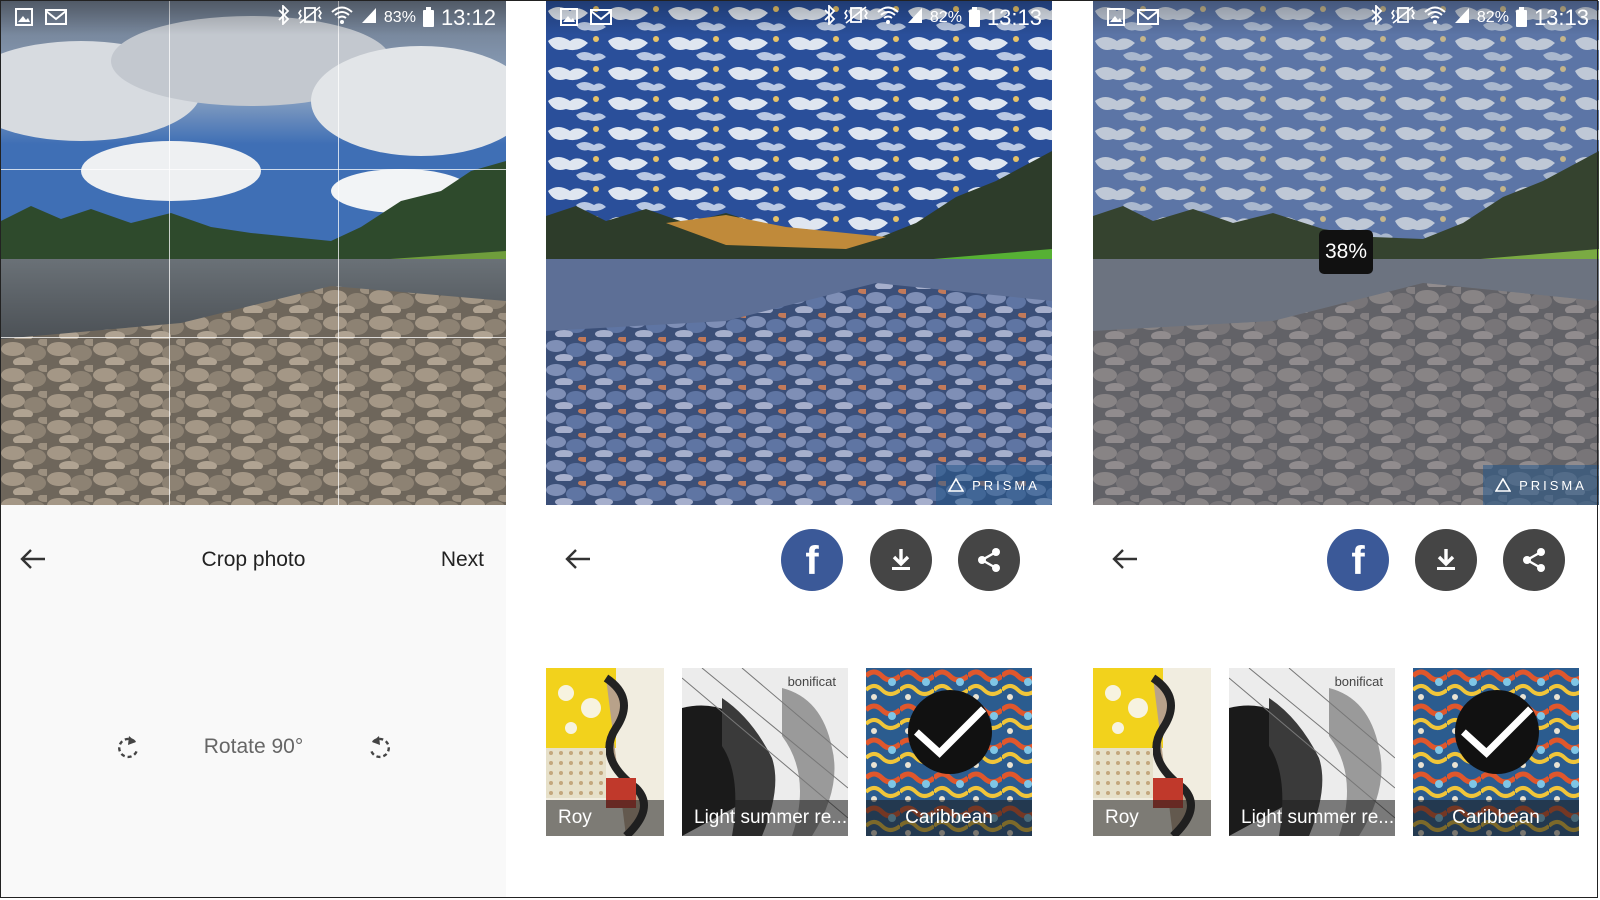 Image resolution: width=1600 pixels, height=900 pixels. I want to click on next-button: Next, so click(462, 560).